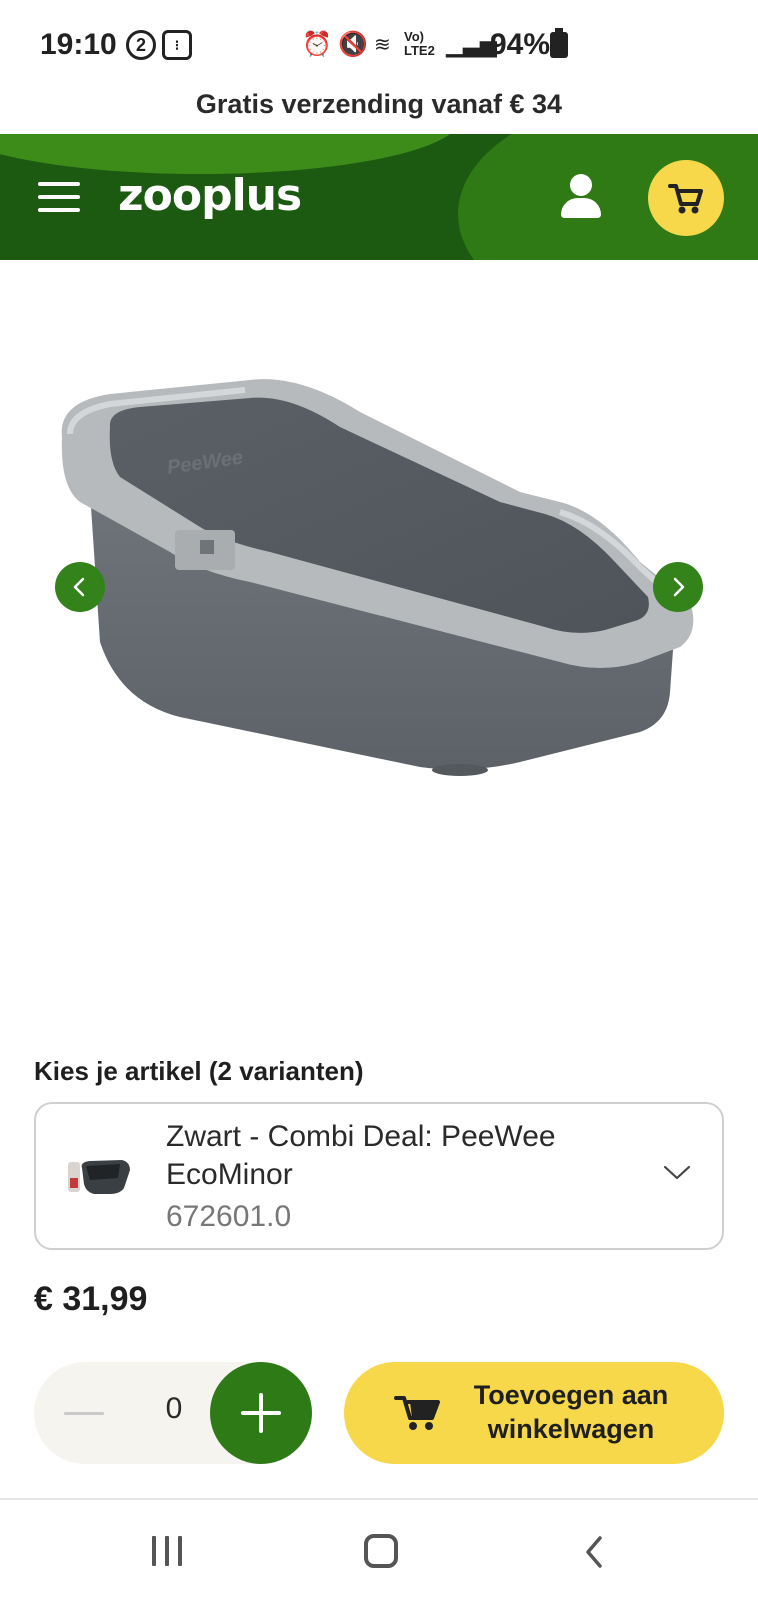  I want to click on add-to-cart-button: Toevoegen aan winkelwagen, so click(534, 1413).